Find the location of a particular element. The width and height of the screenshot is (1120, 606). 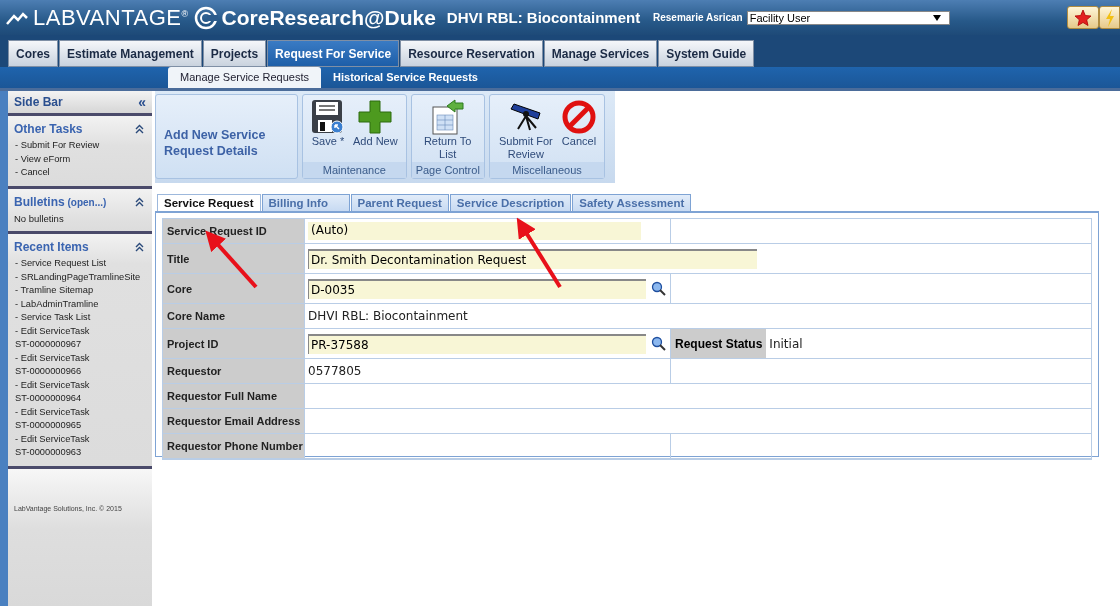

field-label: Requestor Full Name is located at coordinates (234, 396).